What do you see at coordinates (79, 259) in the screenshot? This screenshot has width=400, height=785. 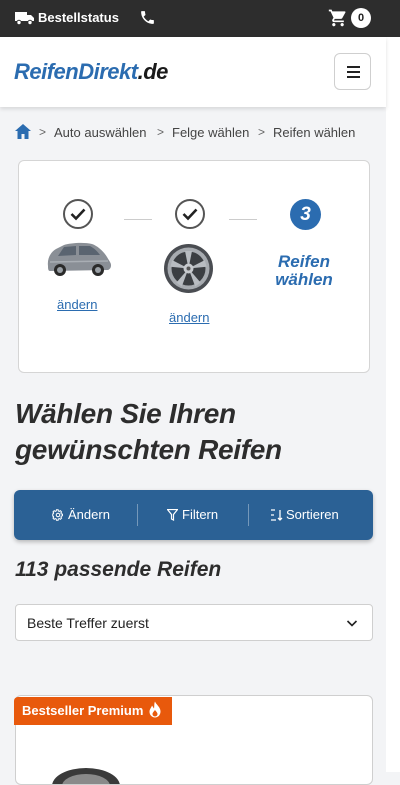 I see `car-image` at bounding box center [79, 259].